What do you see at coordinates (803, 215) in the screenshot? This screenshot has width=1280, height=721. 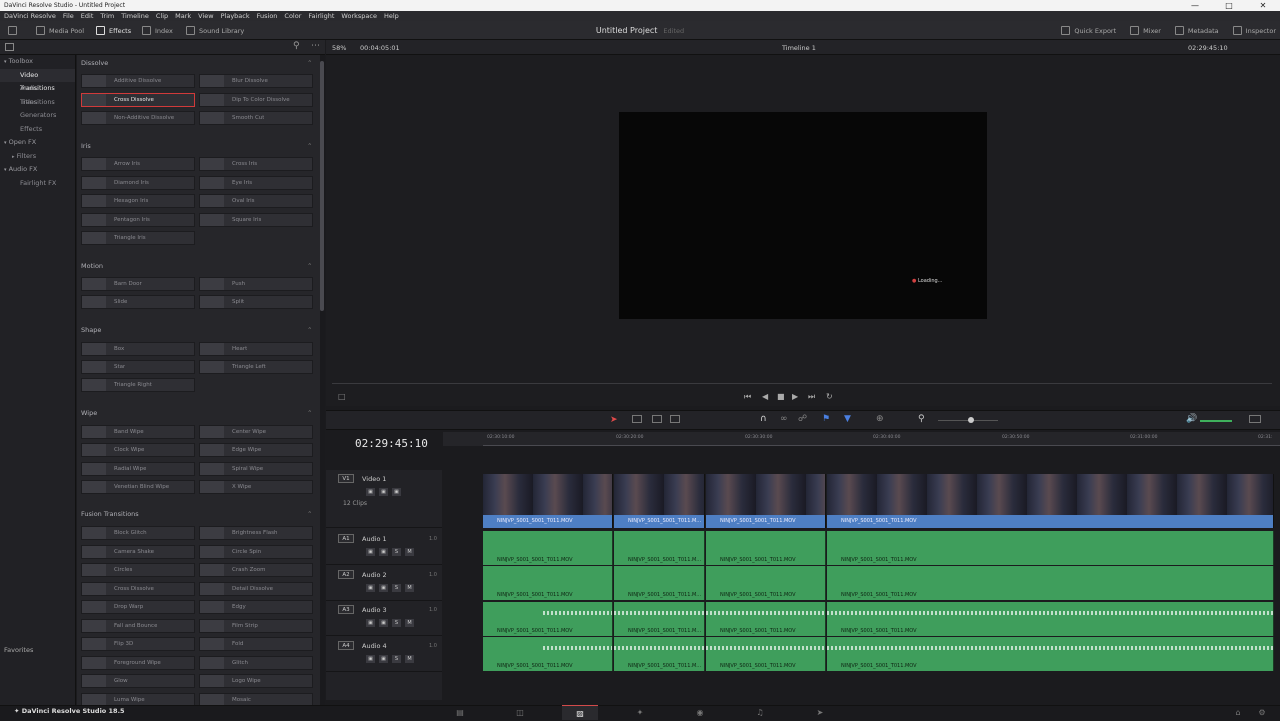 I see `video-preview` at bounding box center [803, 215].